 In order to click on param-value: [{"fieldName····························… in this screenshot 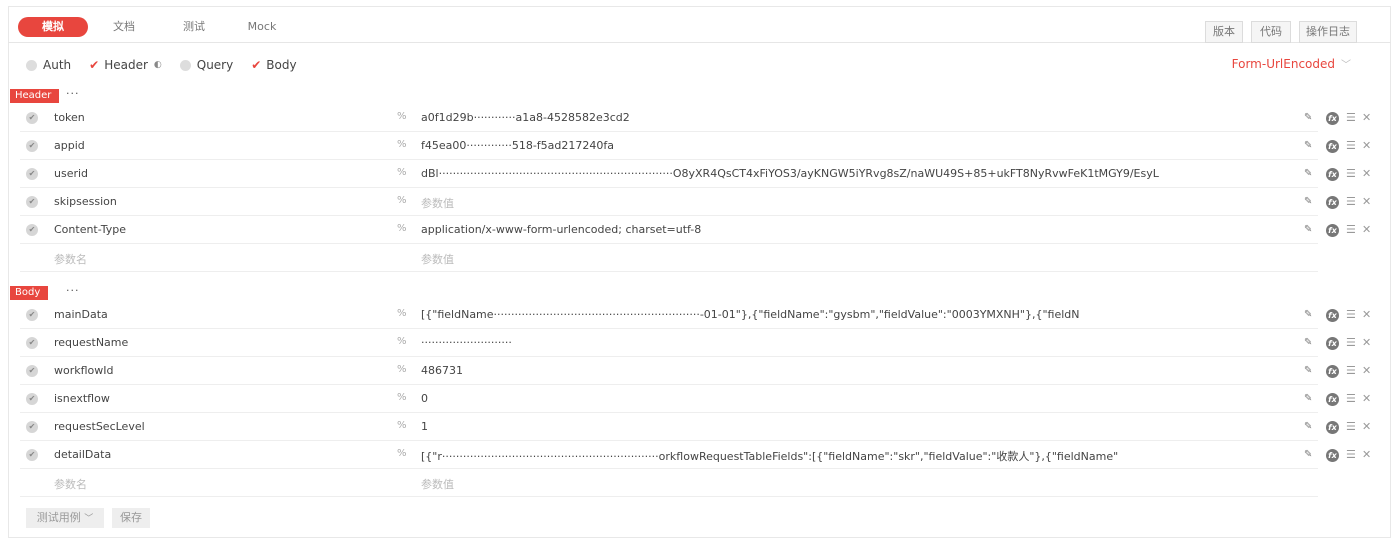, I will do `click(867, 314)`.